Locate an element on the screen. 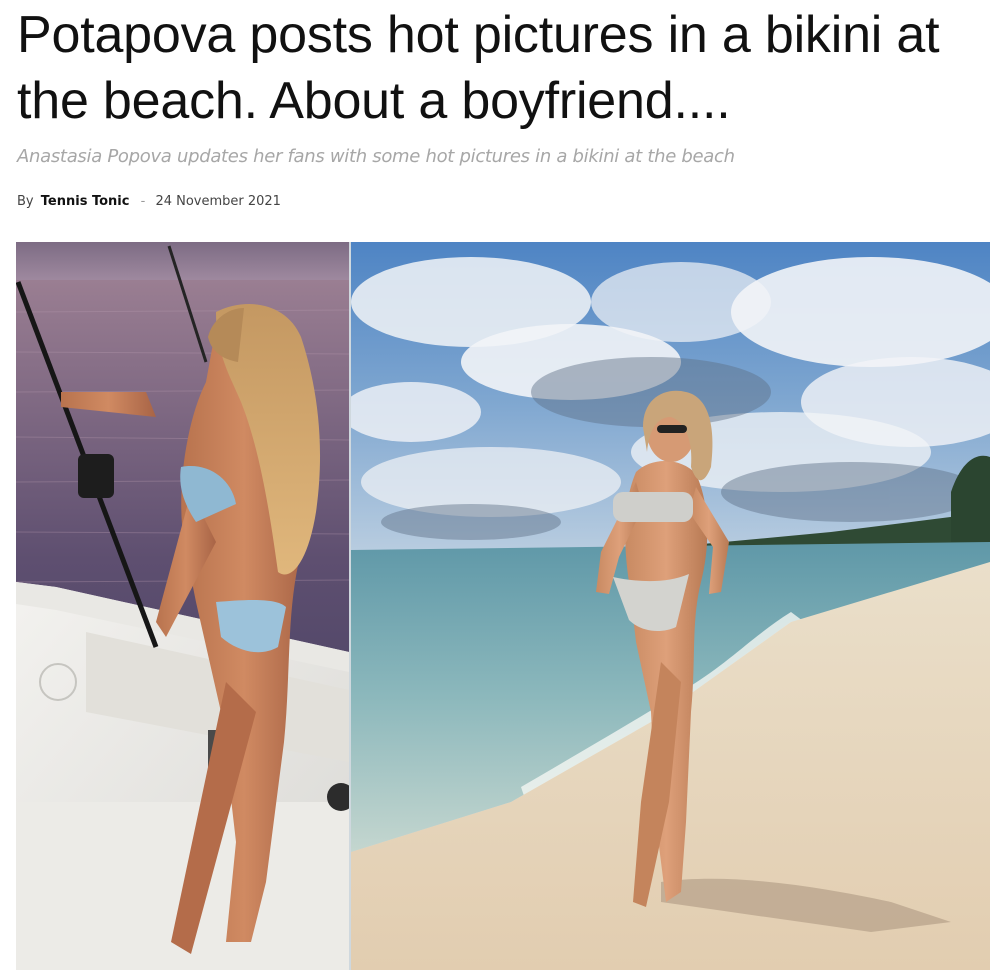 This screenshot has height=976, width=1000. publish-date: 24 November 2021 is located at coordinates (218, 201).